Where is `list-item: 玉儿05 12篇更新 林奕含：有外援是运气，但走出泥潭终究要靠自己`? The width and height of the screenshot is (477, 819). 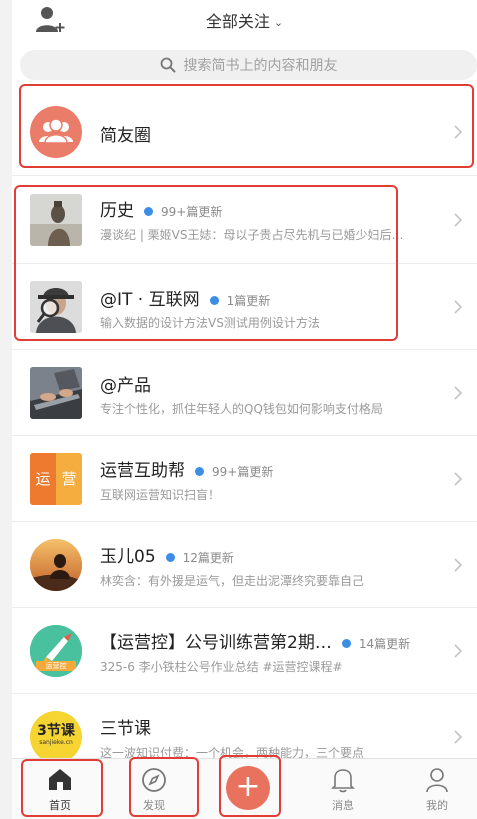 list-item: 玉儿05 12篇更新 林奕含：有外援是运气，但走出泥潭终究要靠自己 is located at coordinates (244, 565).